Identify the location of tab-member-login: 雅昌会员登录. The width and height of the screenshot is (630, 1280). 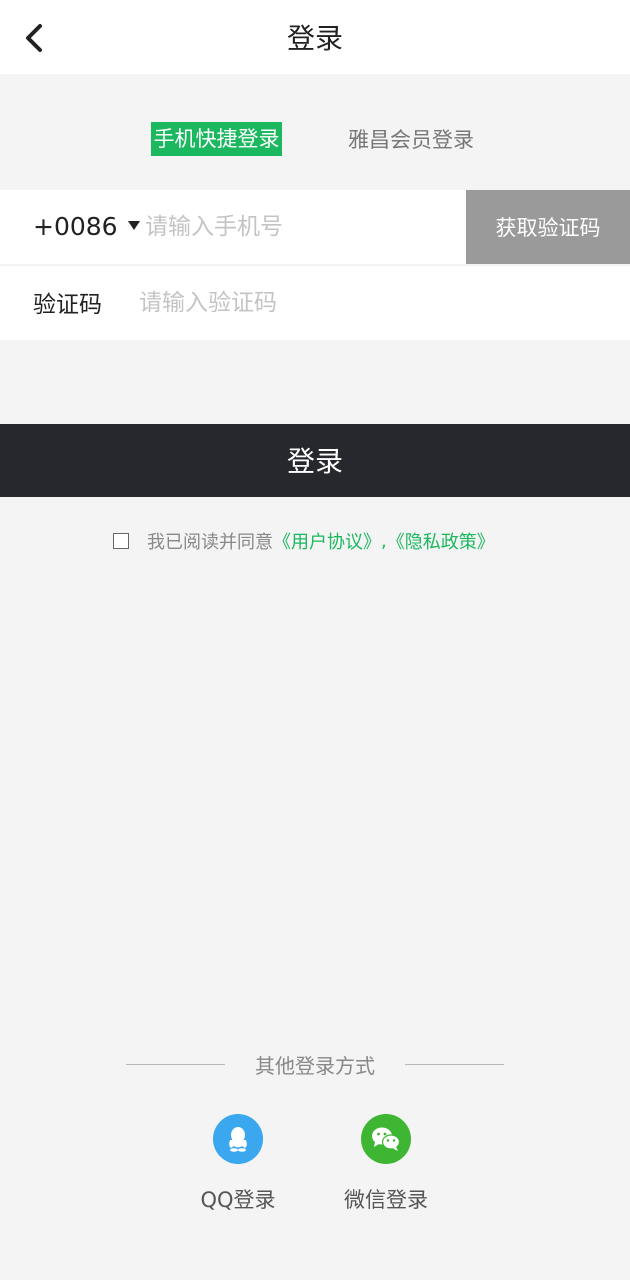
(411, 139).